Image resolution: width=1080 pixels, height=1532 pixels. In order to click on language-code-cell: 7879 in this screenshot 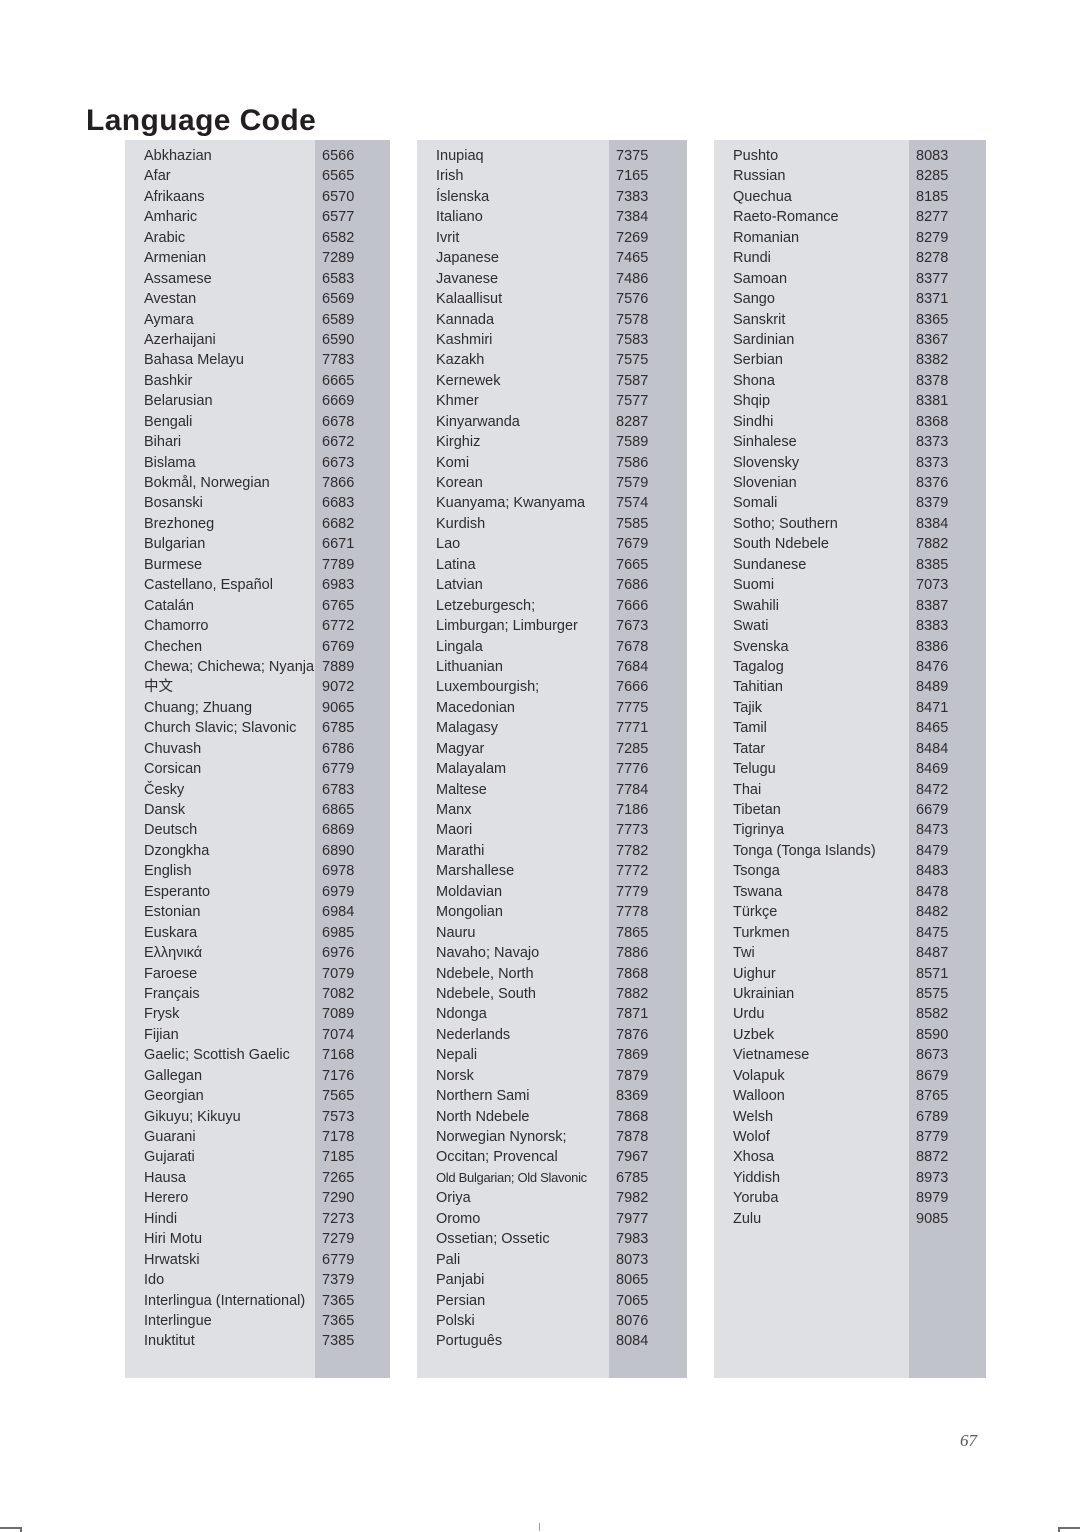, I will do `click(632, 1075)`.